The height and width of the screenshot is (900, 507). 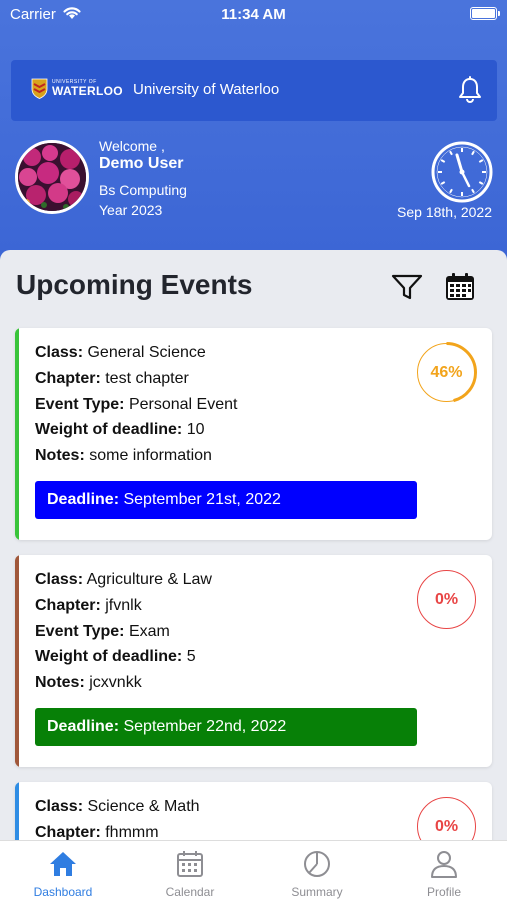 I want to click on progress-ring: 0%, so click(x=446, y=599).